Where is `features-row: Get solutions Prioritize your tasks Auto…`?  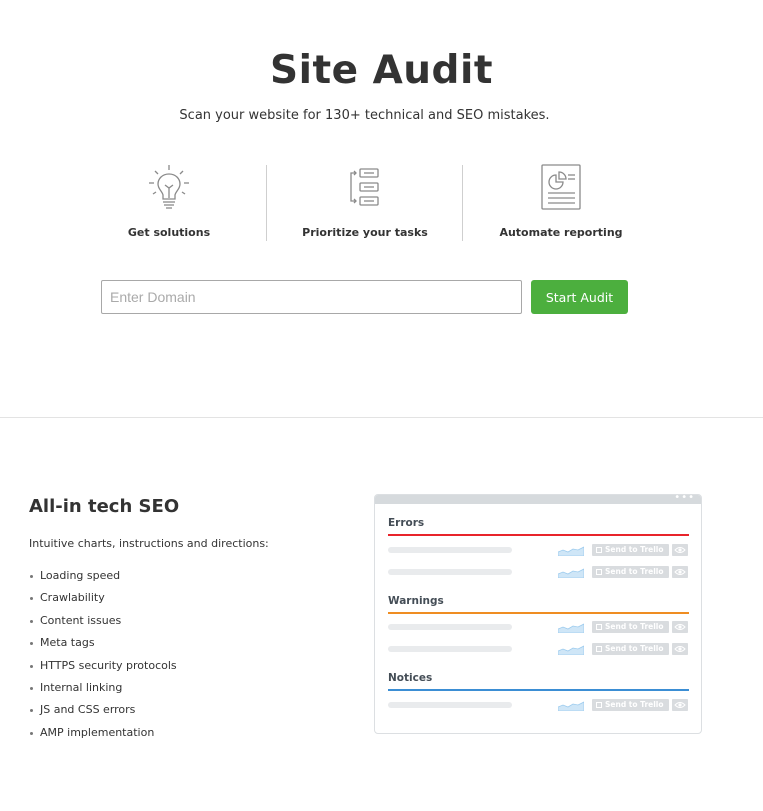
features-row: Get solutions Prioritize your tasks Auto… is located at coordinates (364, 203).